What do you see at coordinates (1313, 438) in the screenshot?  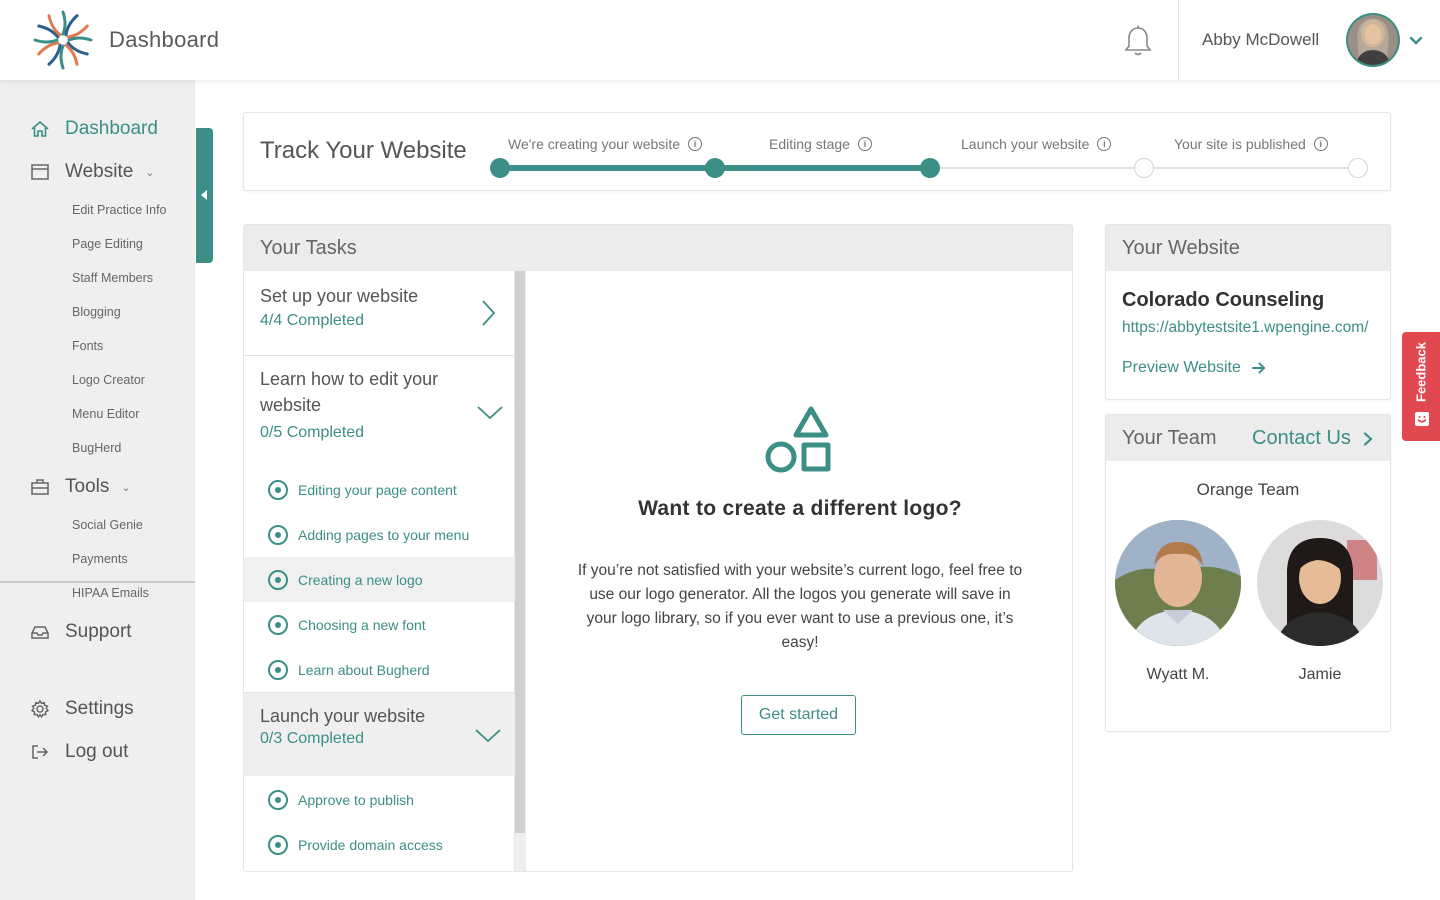 I see `contact-us-link: Contact Us` at bounding box center [1313, 438].